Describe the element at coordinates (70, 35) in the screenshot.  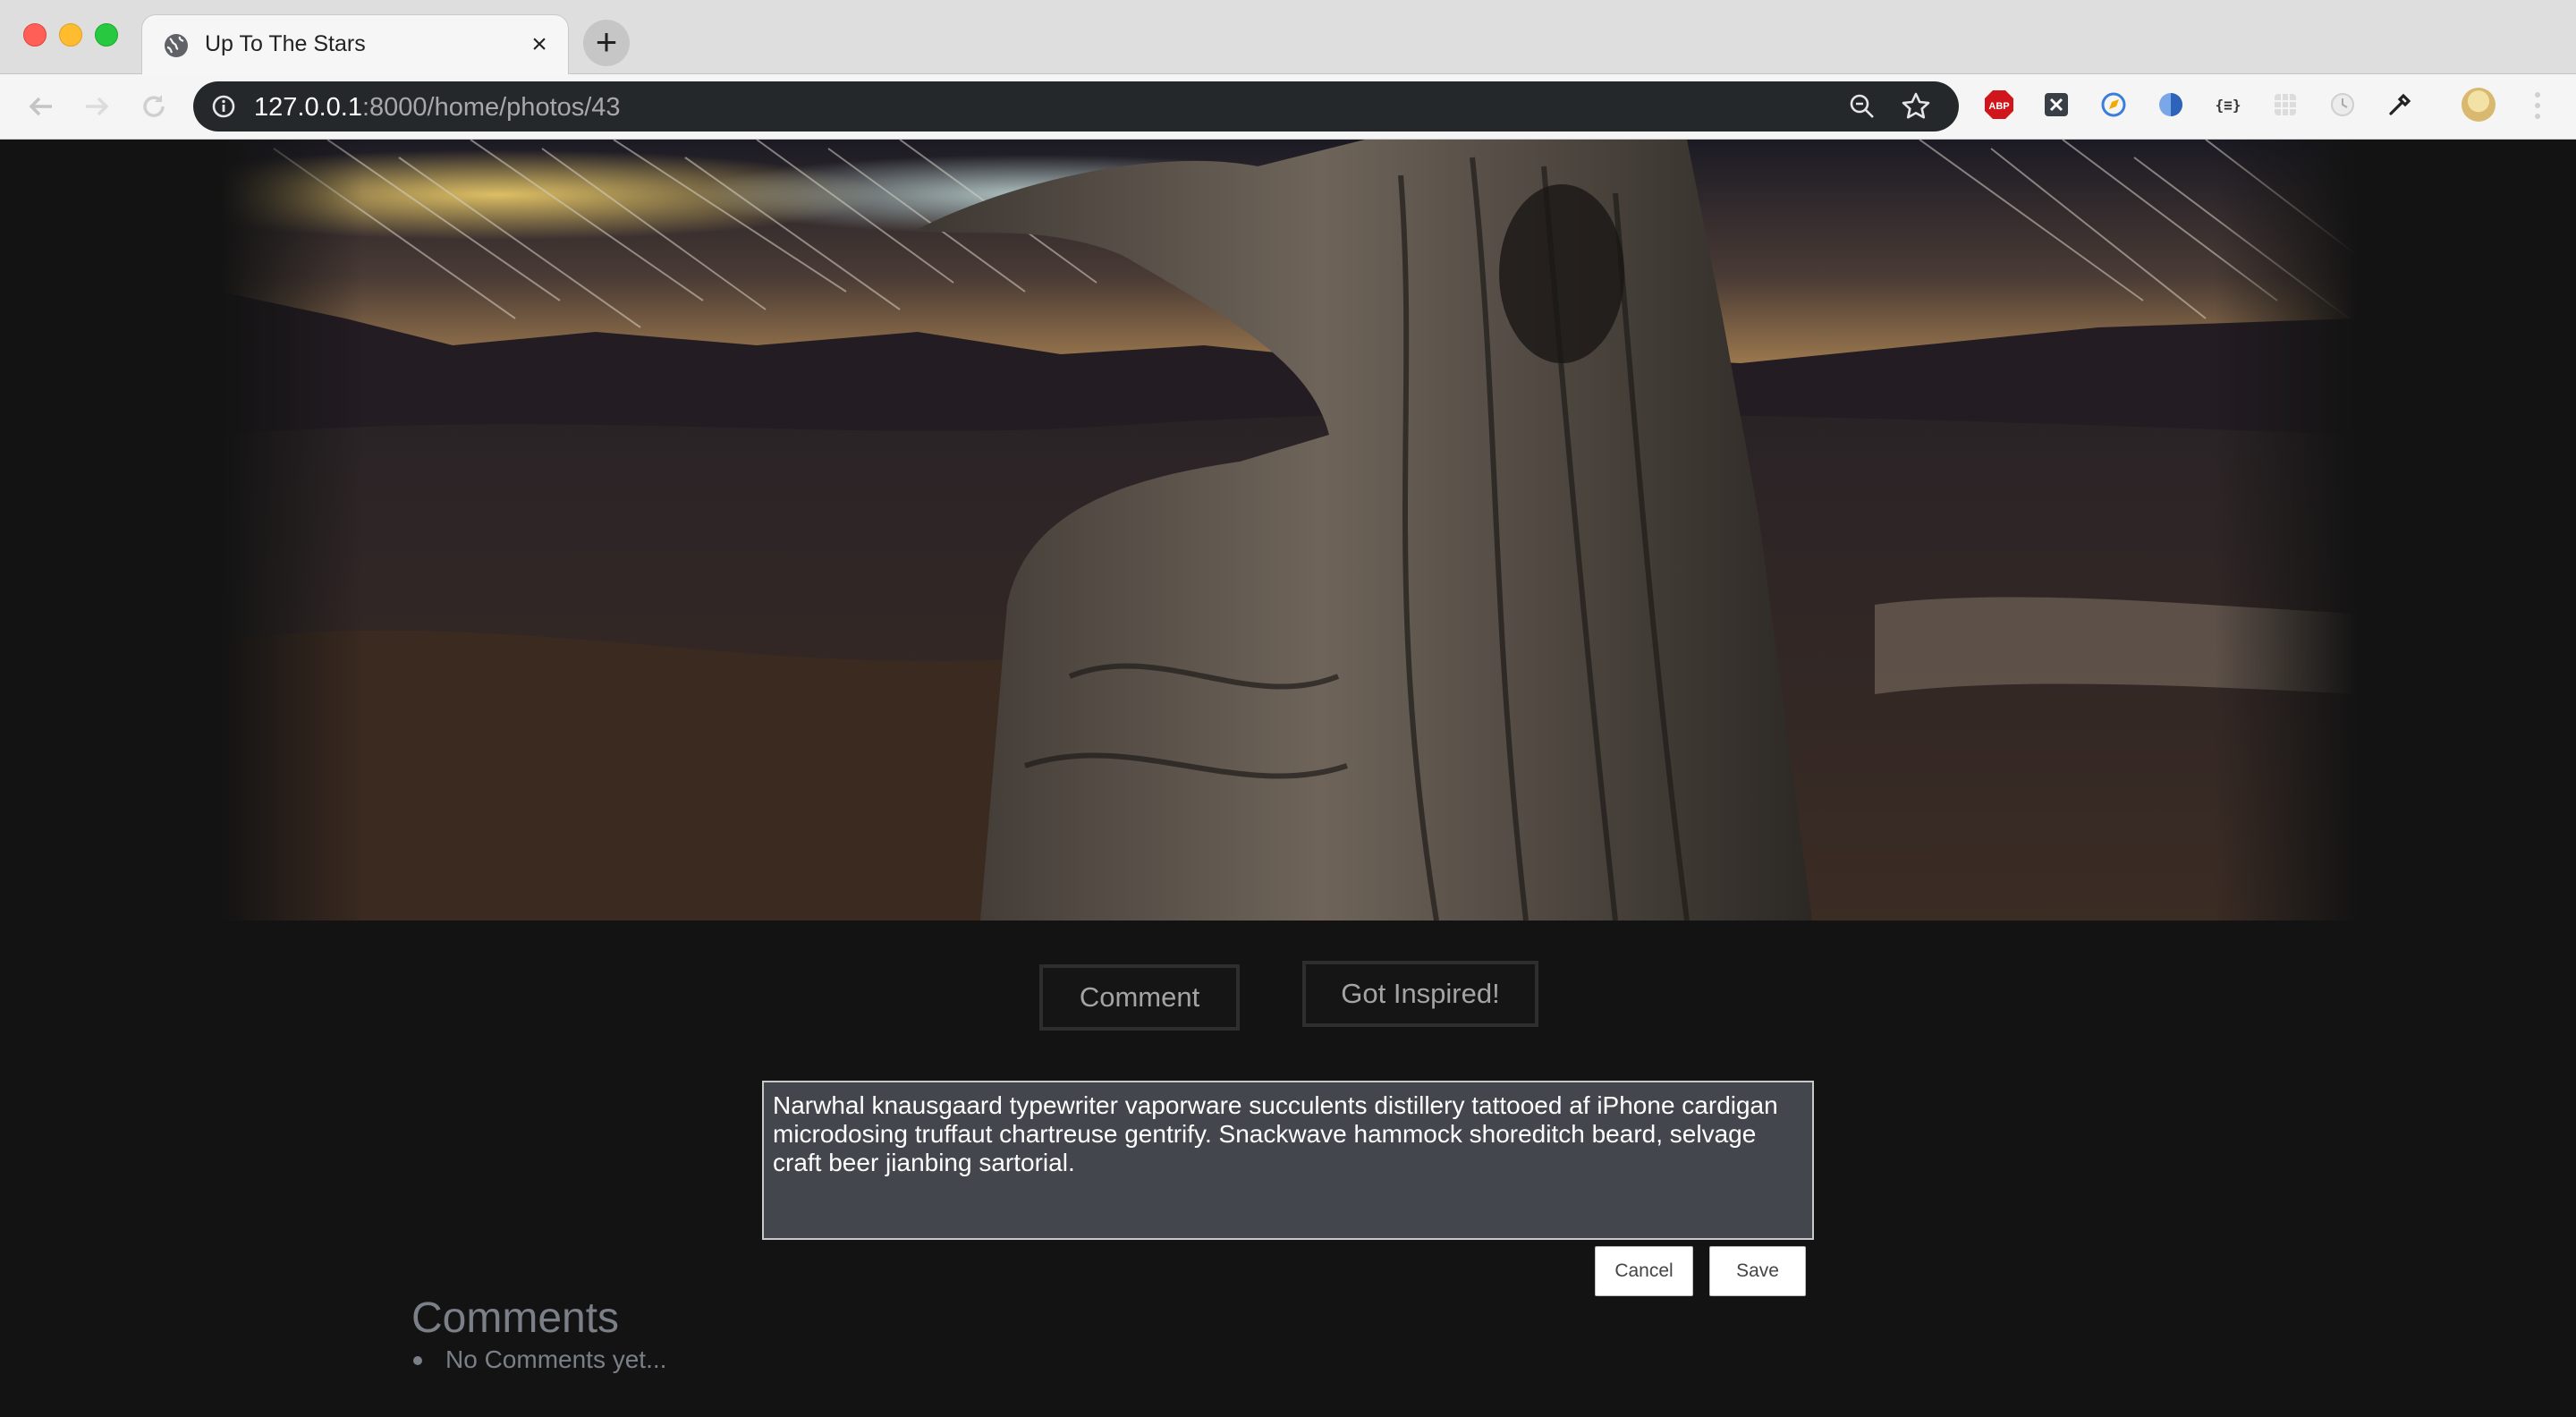
I see `minimize-window-button` at that location.